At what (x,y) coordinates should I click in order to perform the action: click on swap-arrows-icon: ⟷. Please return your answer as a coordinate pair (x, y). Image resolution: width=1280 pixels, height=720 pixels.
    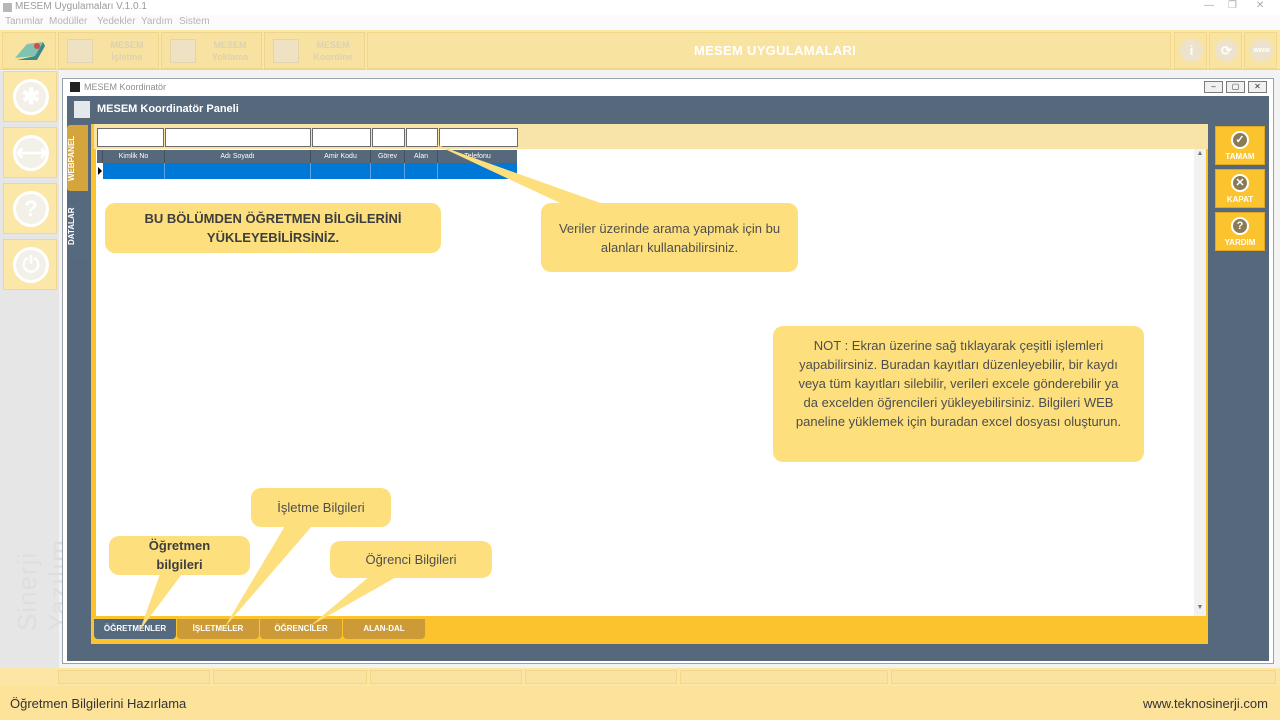
    Looking at the image, I should click on (31, 153).